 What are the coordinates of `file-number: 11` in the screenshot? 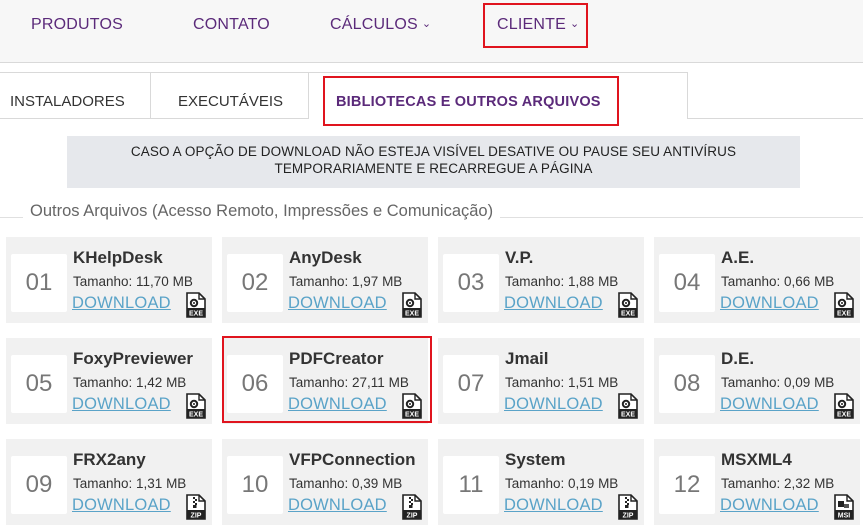 It's located at (471, 485).